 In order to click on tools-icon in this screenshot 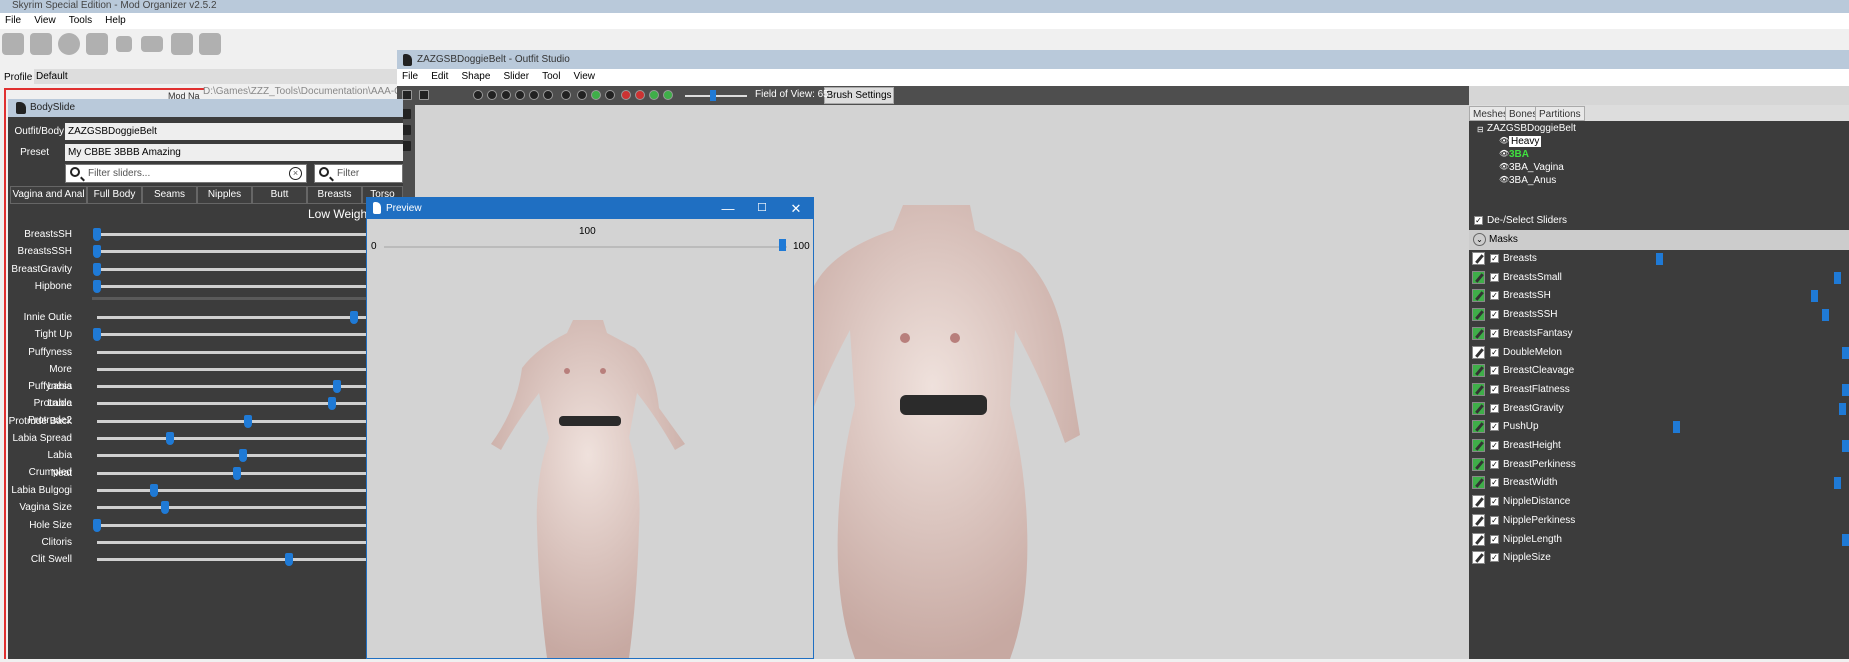, I will do `click(182, 44)`.